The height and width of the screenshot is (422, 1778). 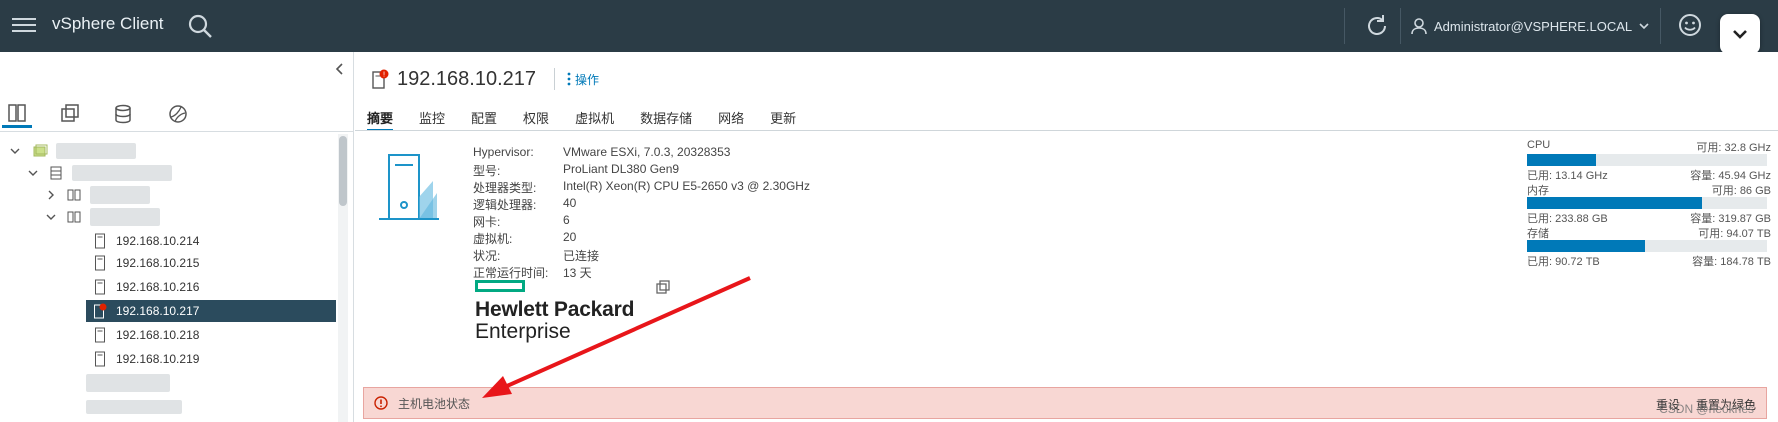 What do you see at coordinates (1733, 148) in the screenshot?
I see `resource-free: 可用: 32.8 GHz` at bounding box center [1733, 148].